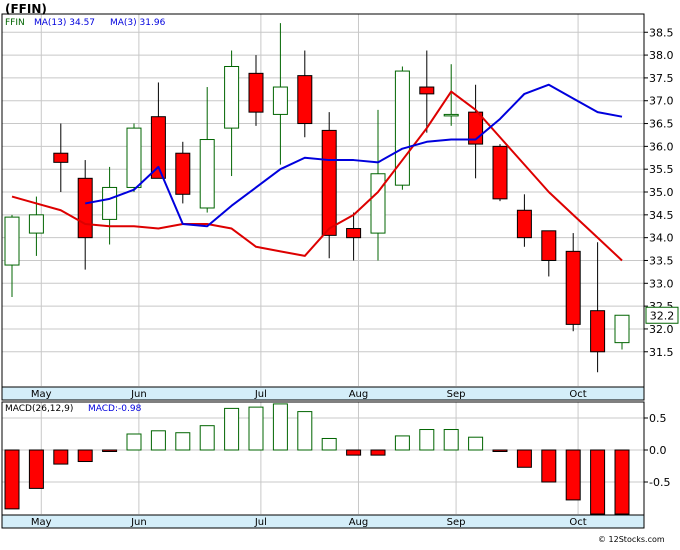 This screenshot has height=550, width=680. I want to click on macd-month-label: May, so click(41, 522).